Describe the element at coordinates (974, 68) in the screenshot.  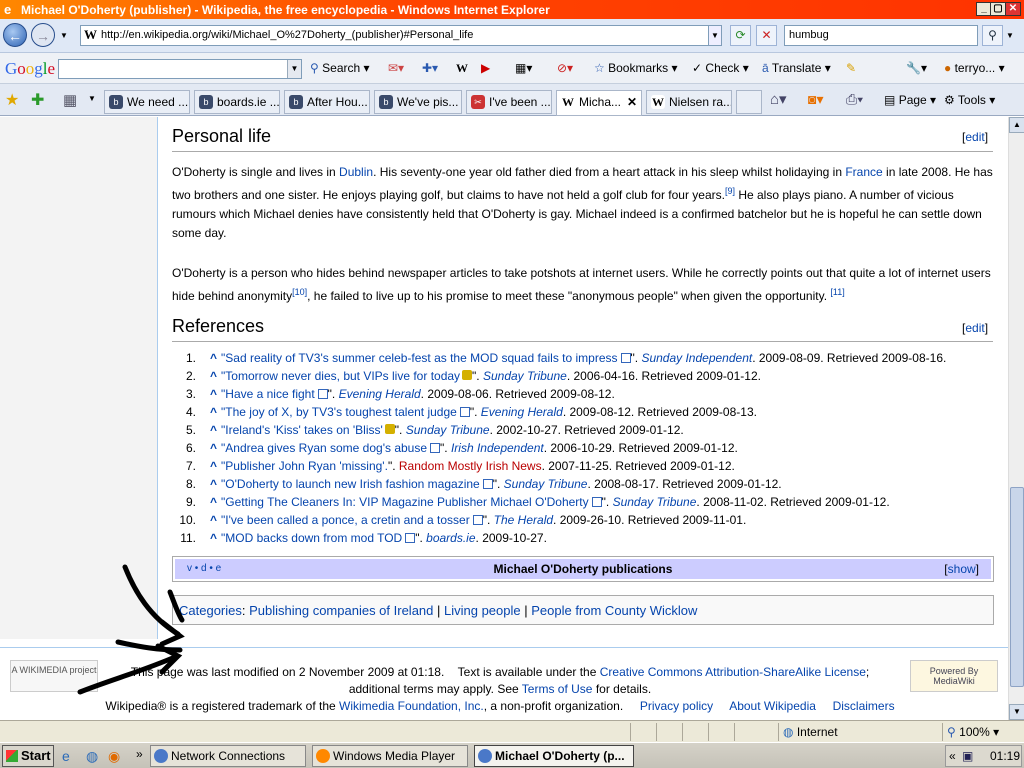
I see `account-button: ● terryo... ▾` at that location.